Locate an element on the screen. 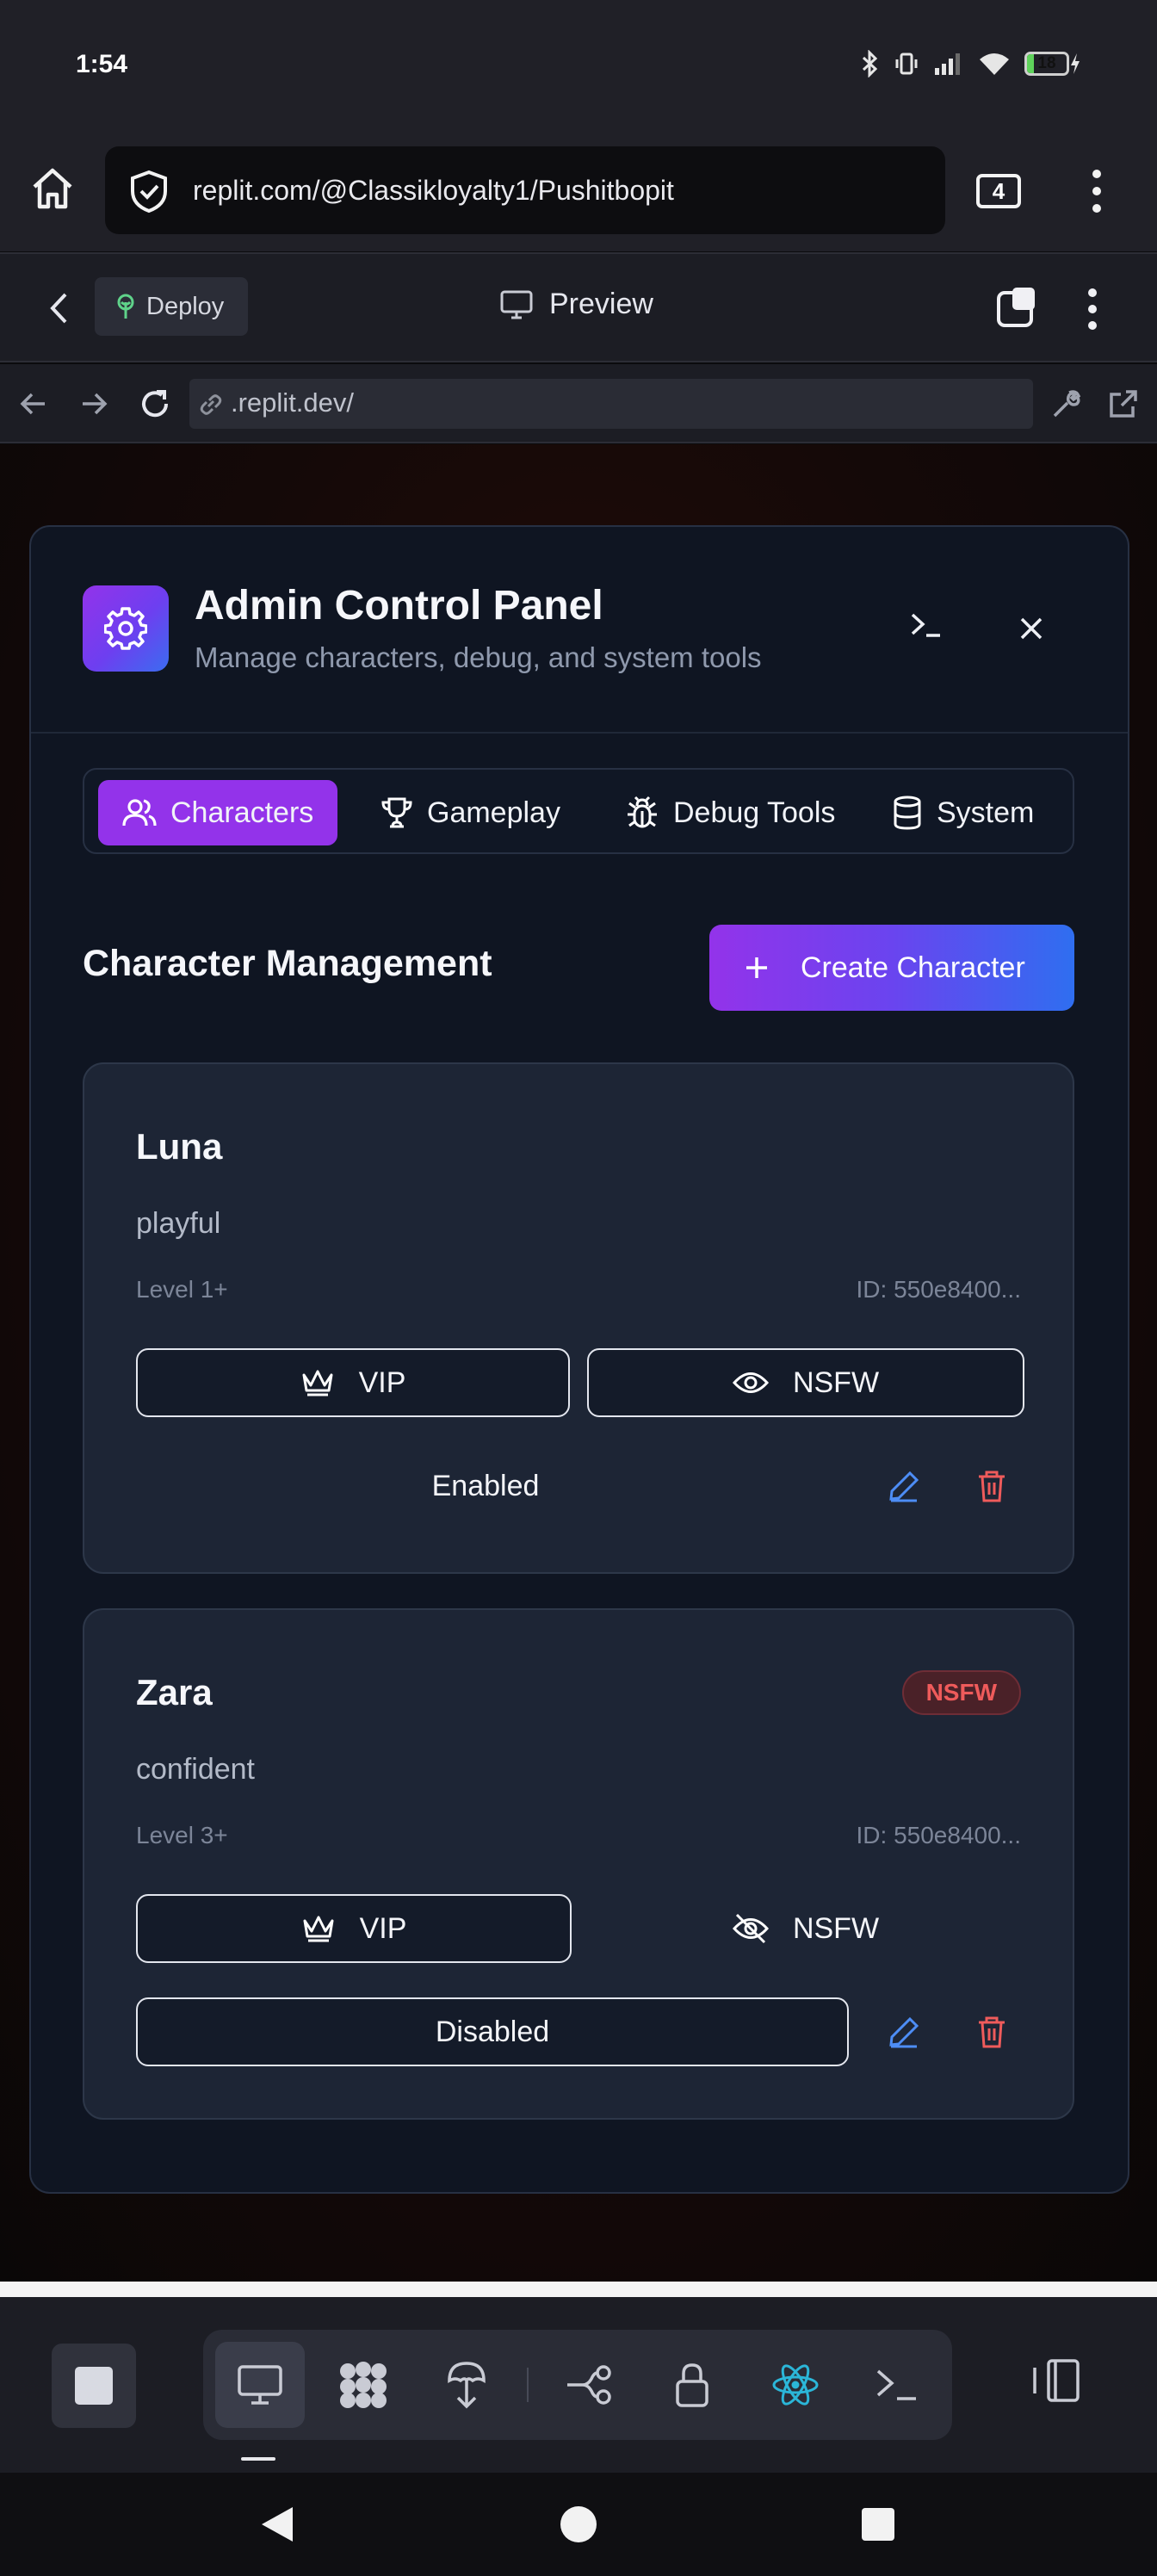  tool-react is located at coordinates (796, 2385).